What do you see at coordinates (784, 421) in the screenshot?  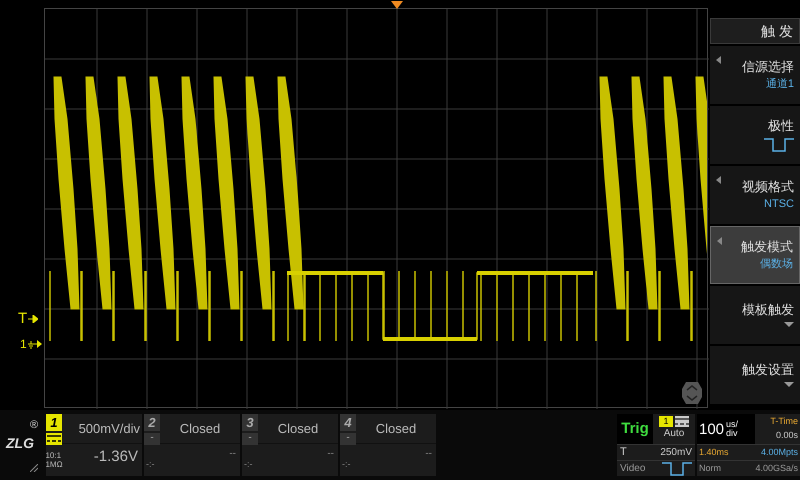 I see `position-label: T-Time` at bounding box center [784, 421].